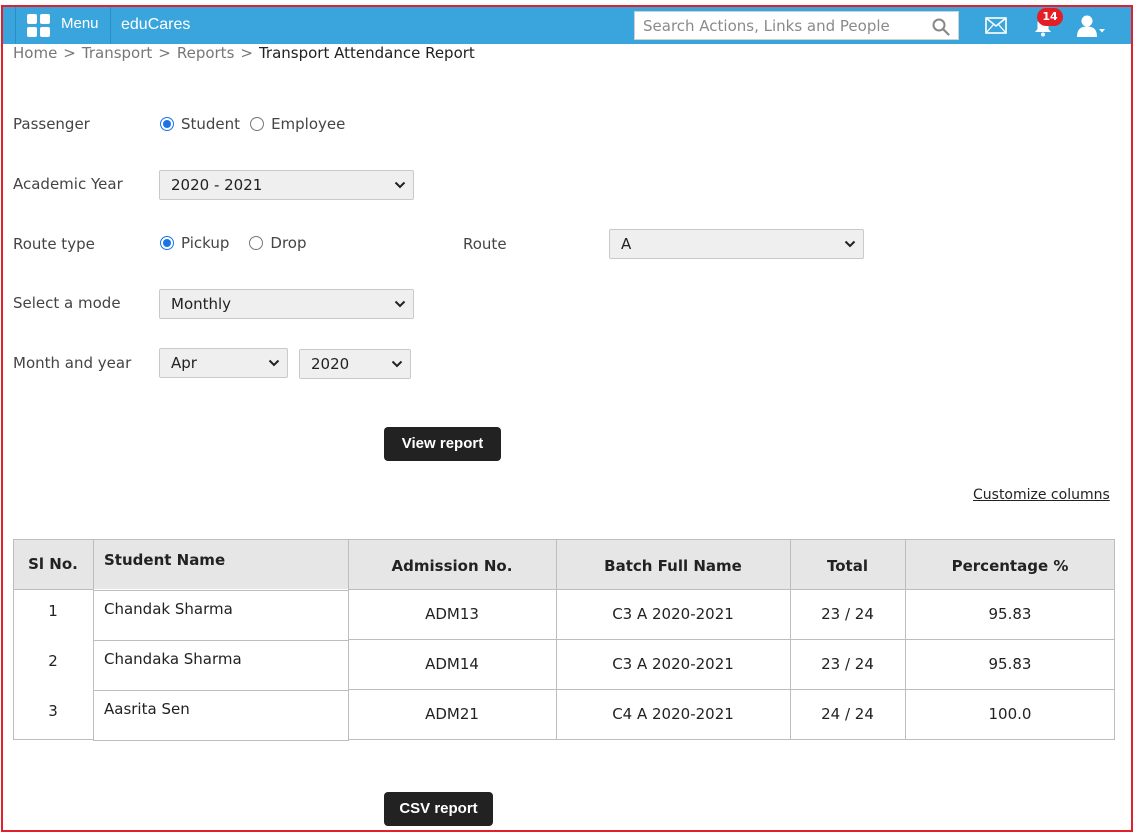 Image resolution: width=1135 pixels, height=833 pixels. What do you see at coordinates (1041, 495) in the screenshot?
I see `customize-columns-link: Customize columns` at bounding box center [1041, 495].